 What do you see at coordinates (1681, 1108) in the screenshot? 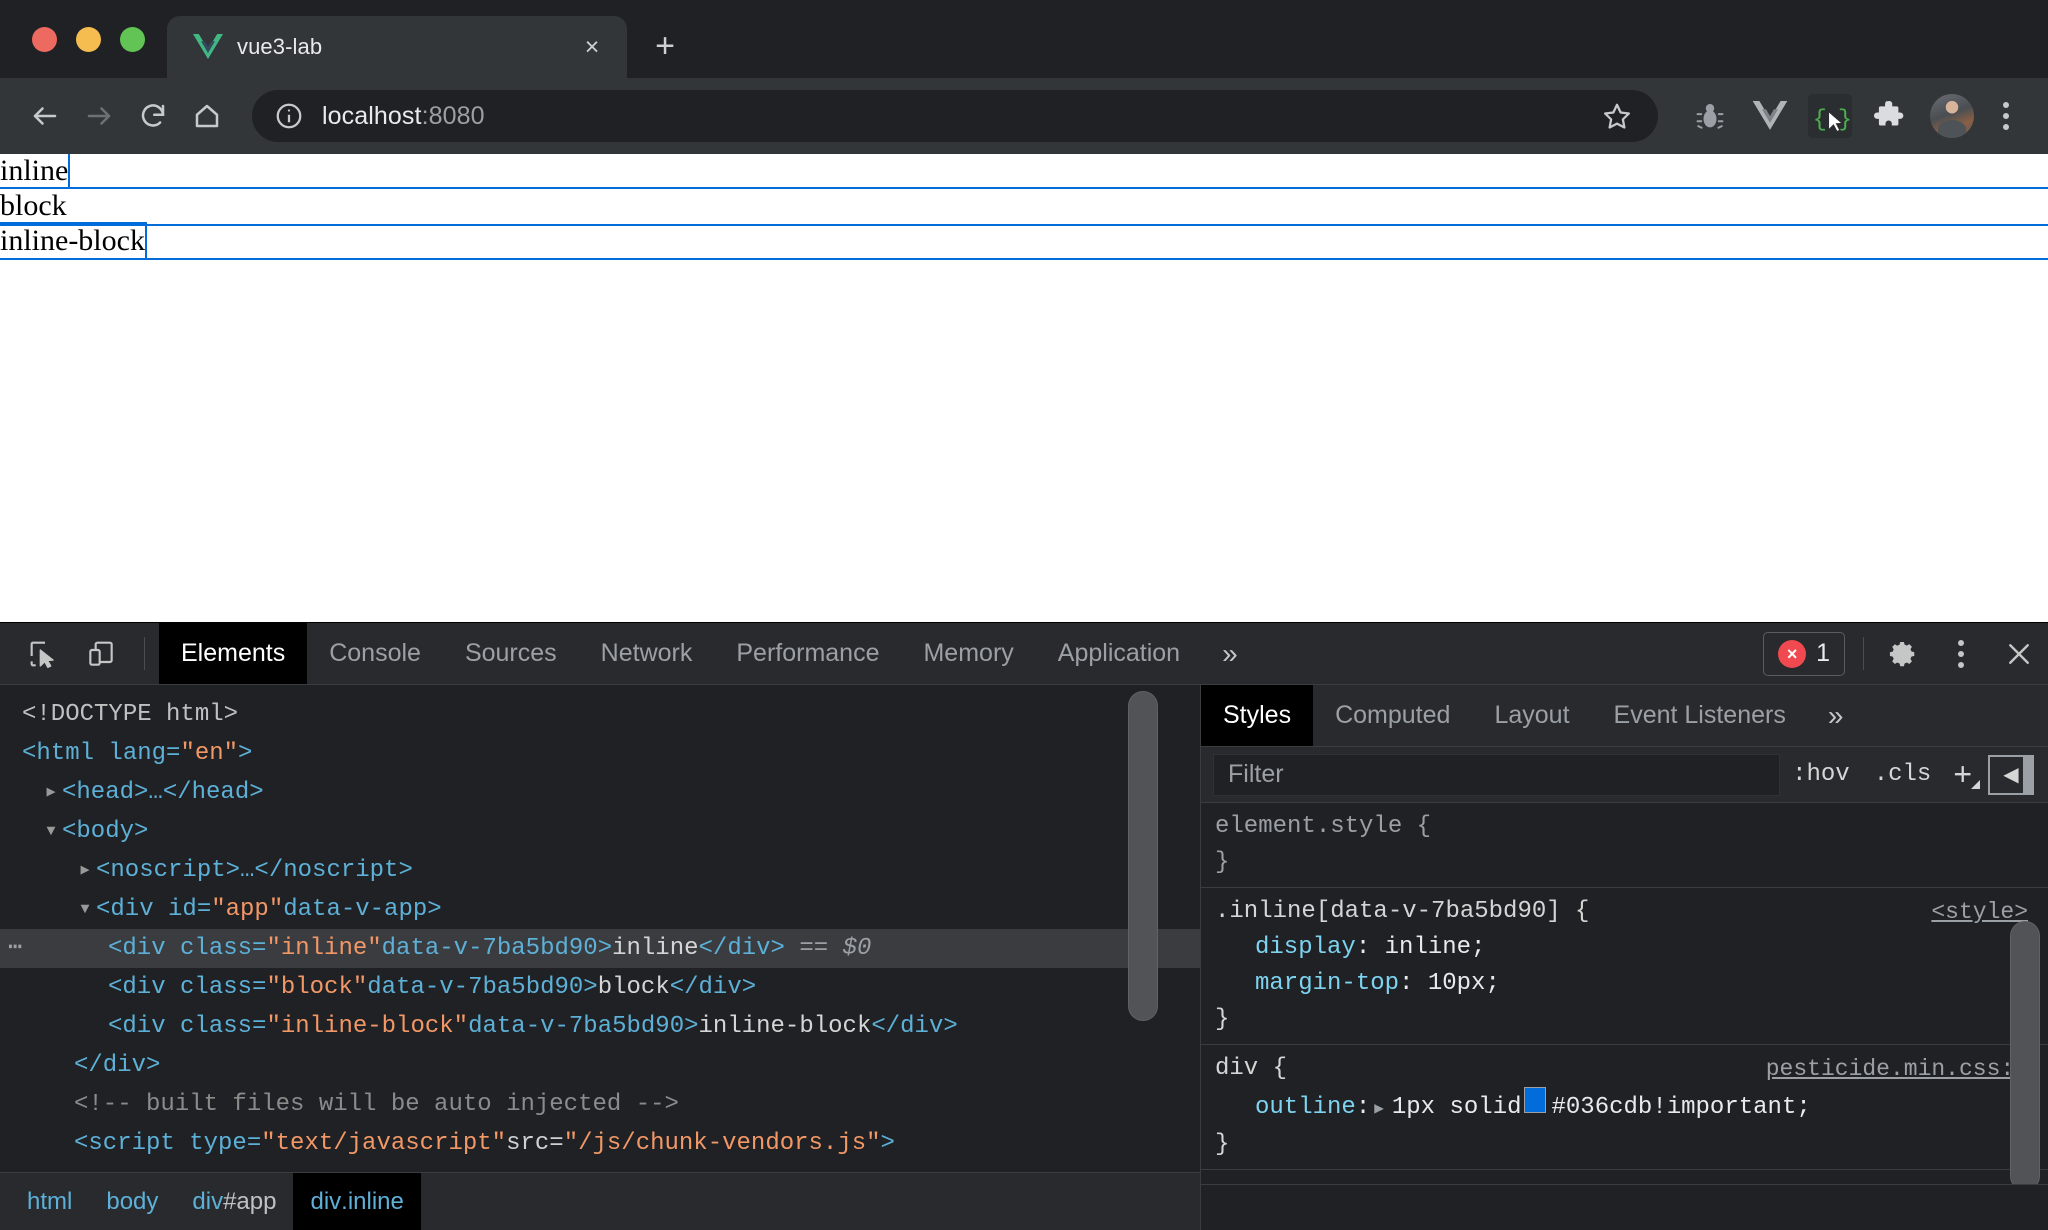
I see `css-property-value: #036cdb!important;` at bounding box center [1681, 1108].